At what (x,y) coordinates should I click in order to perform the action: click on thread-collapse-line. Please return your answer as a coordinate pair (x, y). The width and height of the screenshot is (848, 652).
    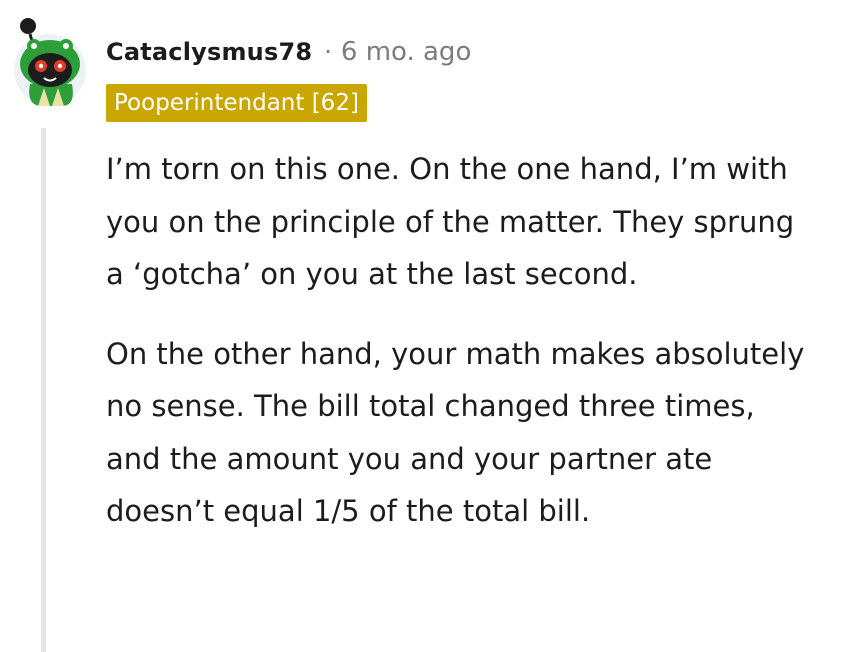
    Looking at the image, I should click on (43, 390).